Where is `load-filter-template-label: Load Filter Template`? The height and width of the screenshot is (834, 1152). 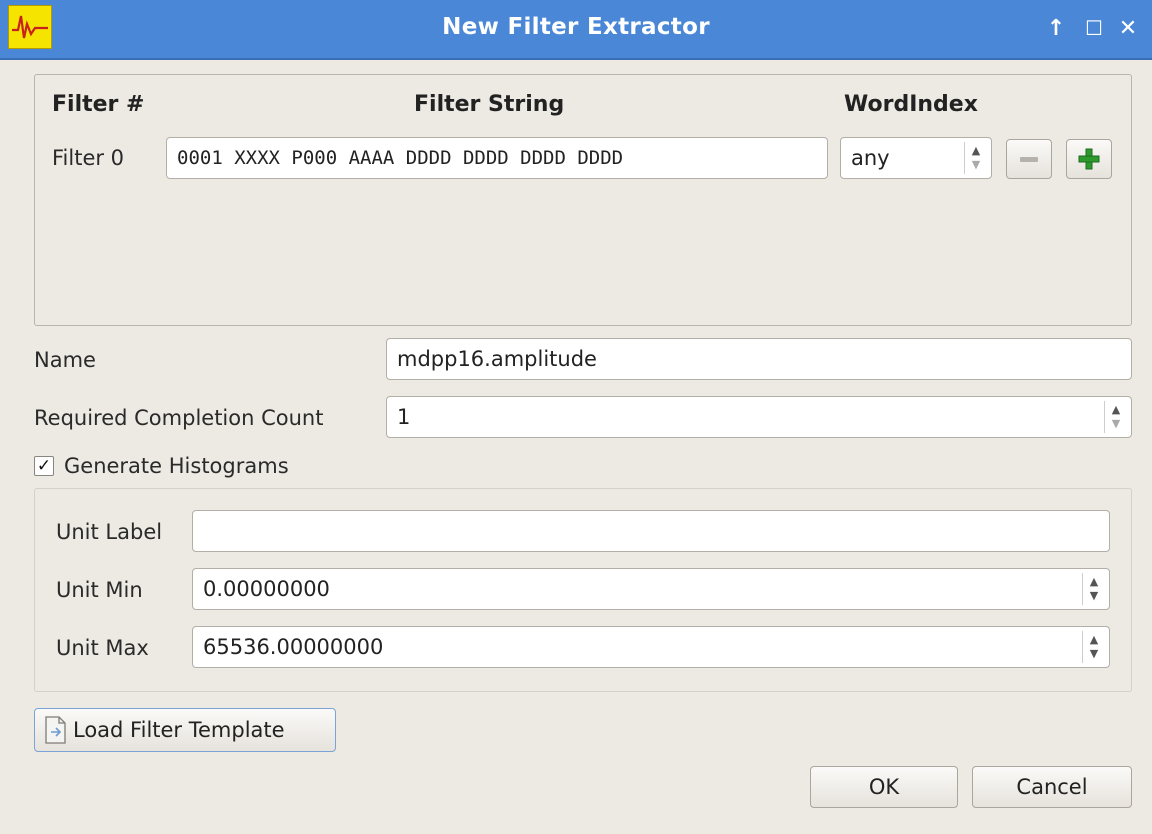 load-filter-template-label: Load Filter Template is located at coordinates (179, 730).